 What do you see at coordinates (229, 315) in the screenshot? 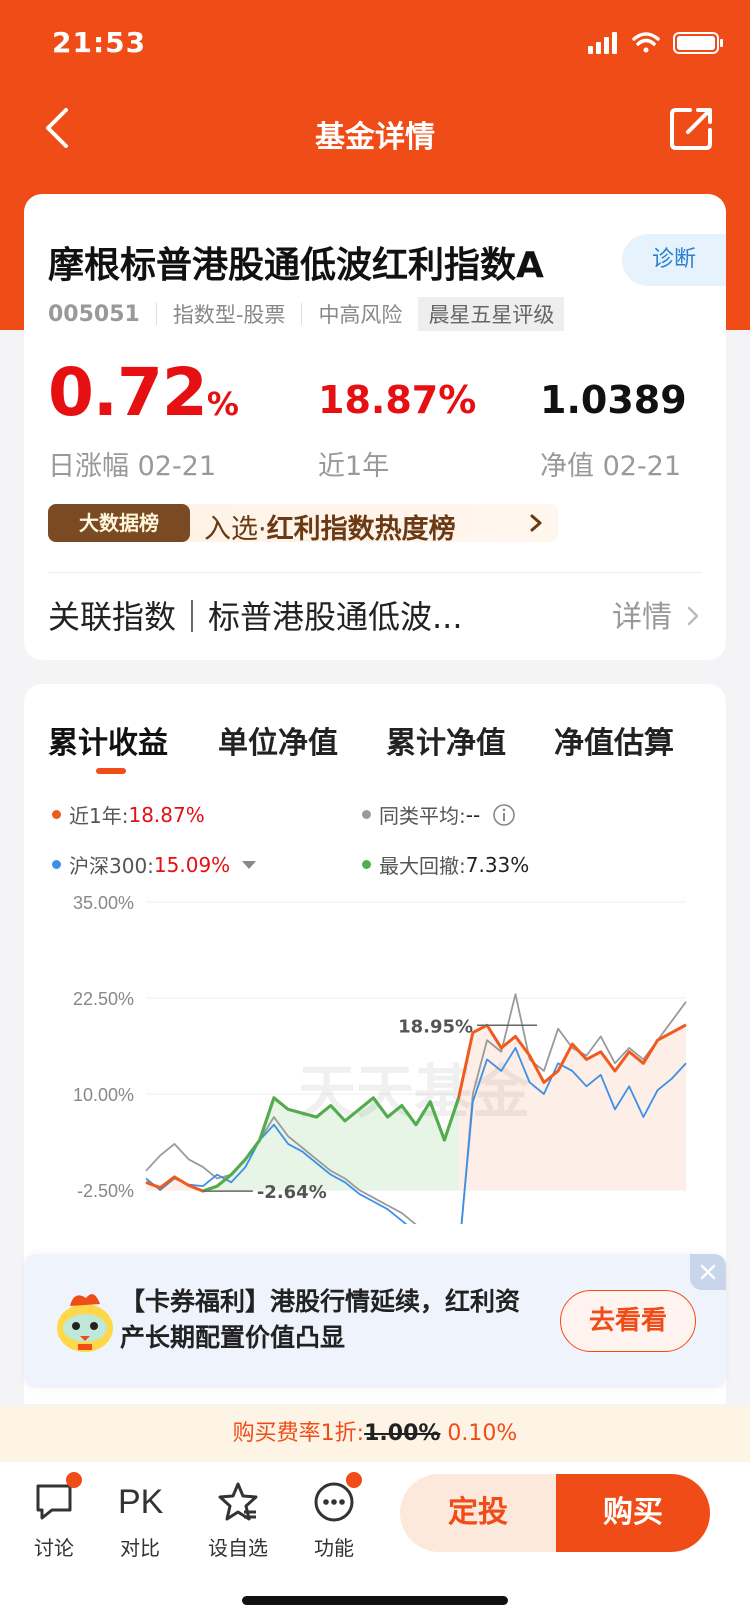
I see `fund-type: 指数型-股票` at bounding box center [229, 315].